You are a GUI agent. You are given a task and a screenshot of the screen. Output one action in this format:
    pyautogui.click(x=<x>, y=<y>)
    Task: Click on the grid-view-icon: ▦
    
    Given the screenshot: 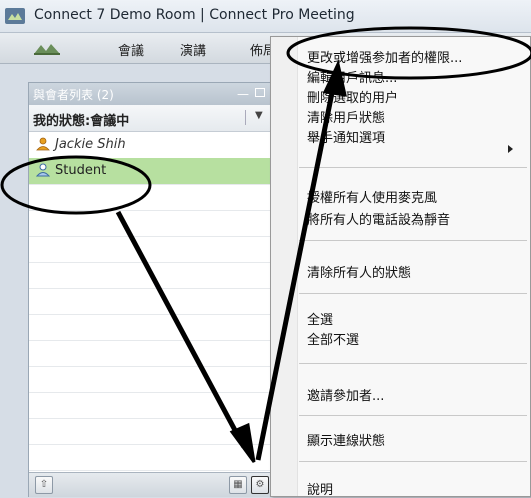 What is the action you would take?
    pyautogui.click(x=238, y=485)
    